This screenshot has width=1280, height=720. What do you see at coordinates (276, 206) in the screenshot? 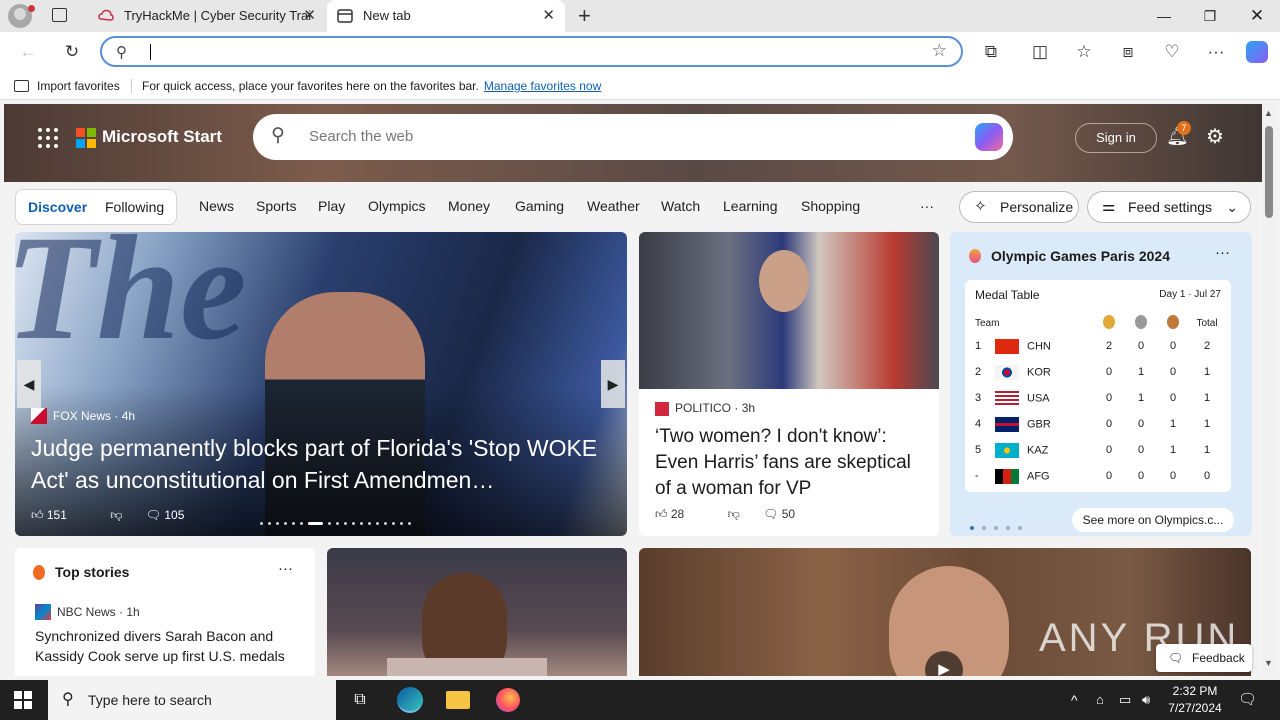
I see `nav-sports: Sports` at bounding box center [276, 206].